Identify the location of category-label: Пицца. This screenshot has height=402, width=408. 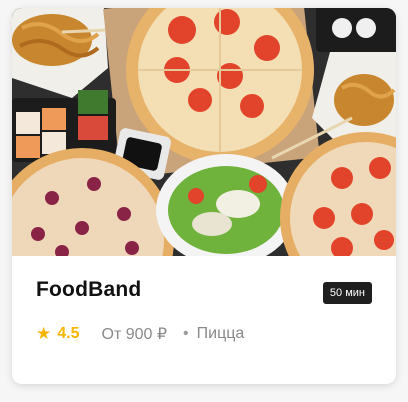
(220, 333).